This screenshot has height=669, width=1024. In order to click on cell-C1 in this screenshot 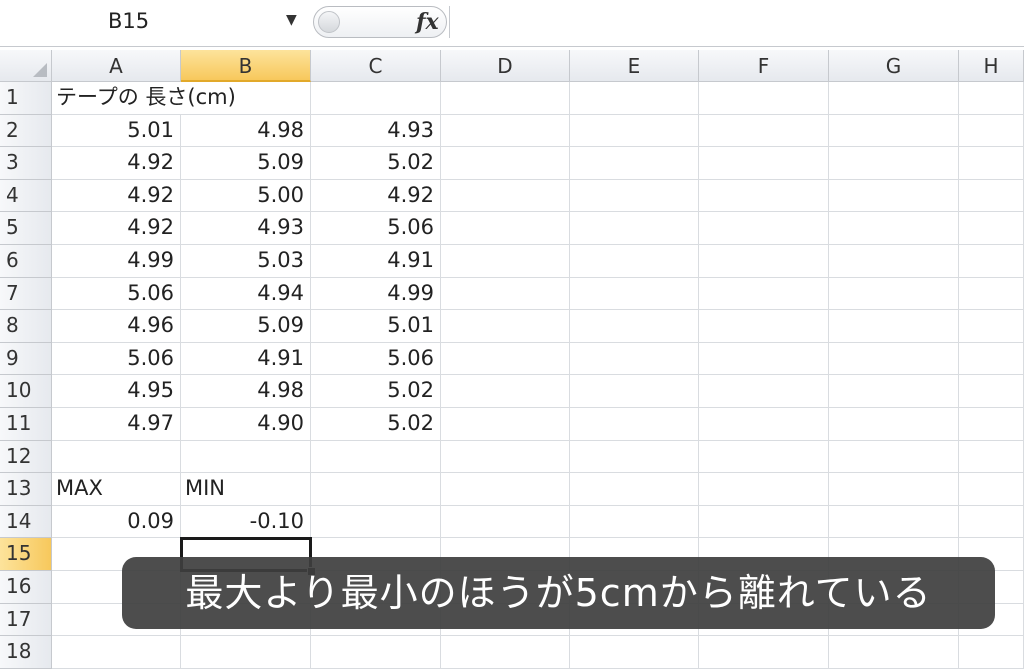, I will do `click(376, 98)`.